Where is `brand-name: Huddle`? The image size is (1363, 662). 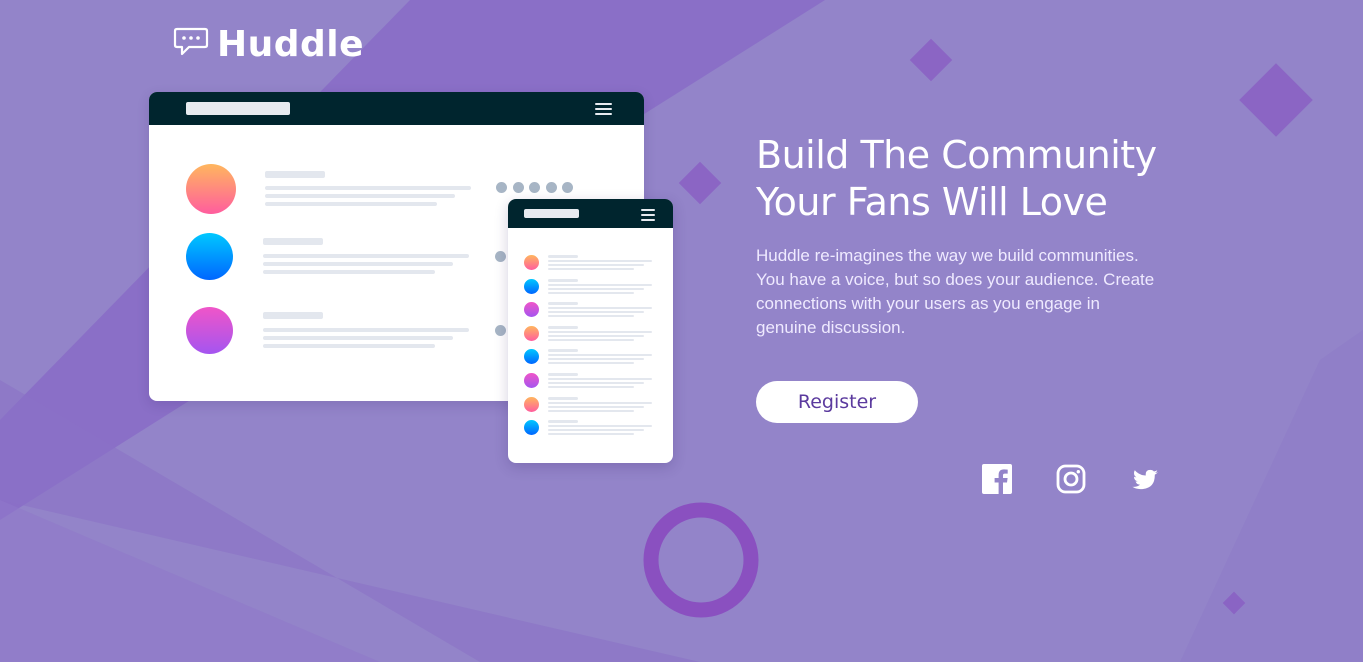 brand-name: Huddle is located at coordinates (291, 44).